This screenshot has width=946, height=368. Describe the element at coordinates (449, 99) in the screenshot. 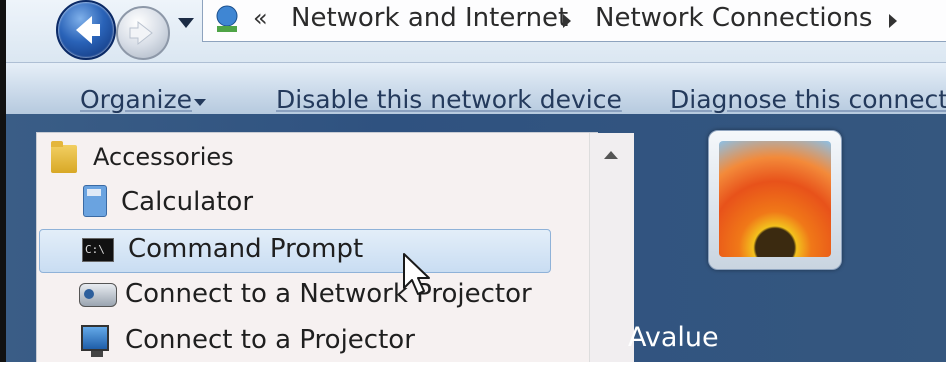

I see `disable-network-device-button: Disable this network device` at that location.